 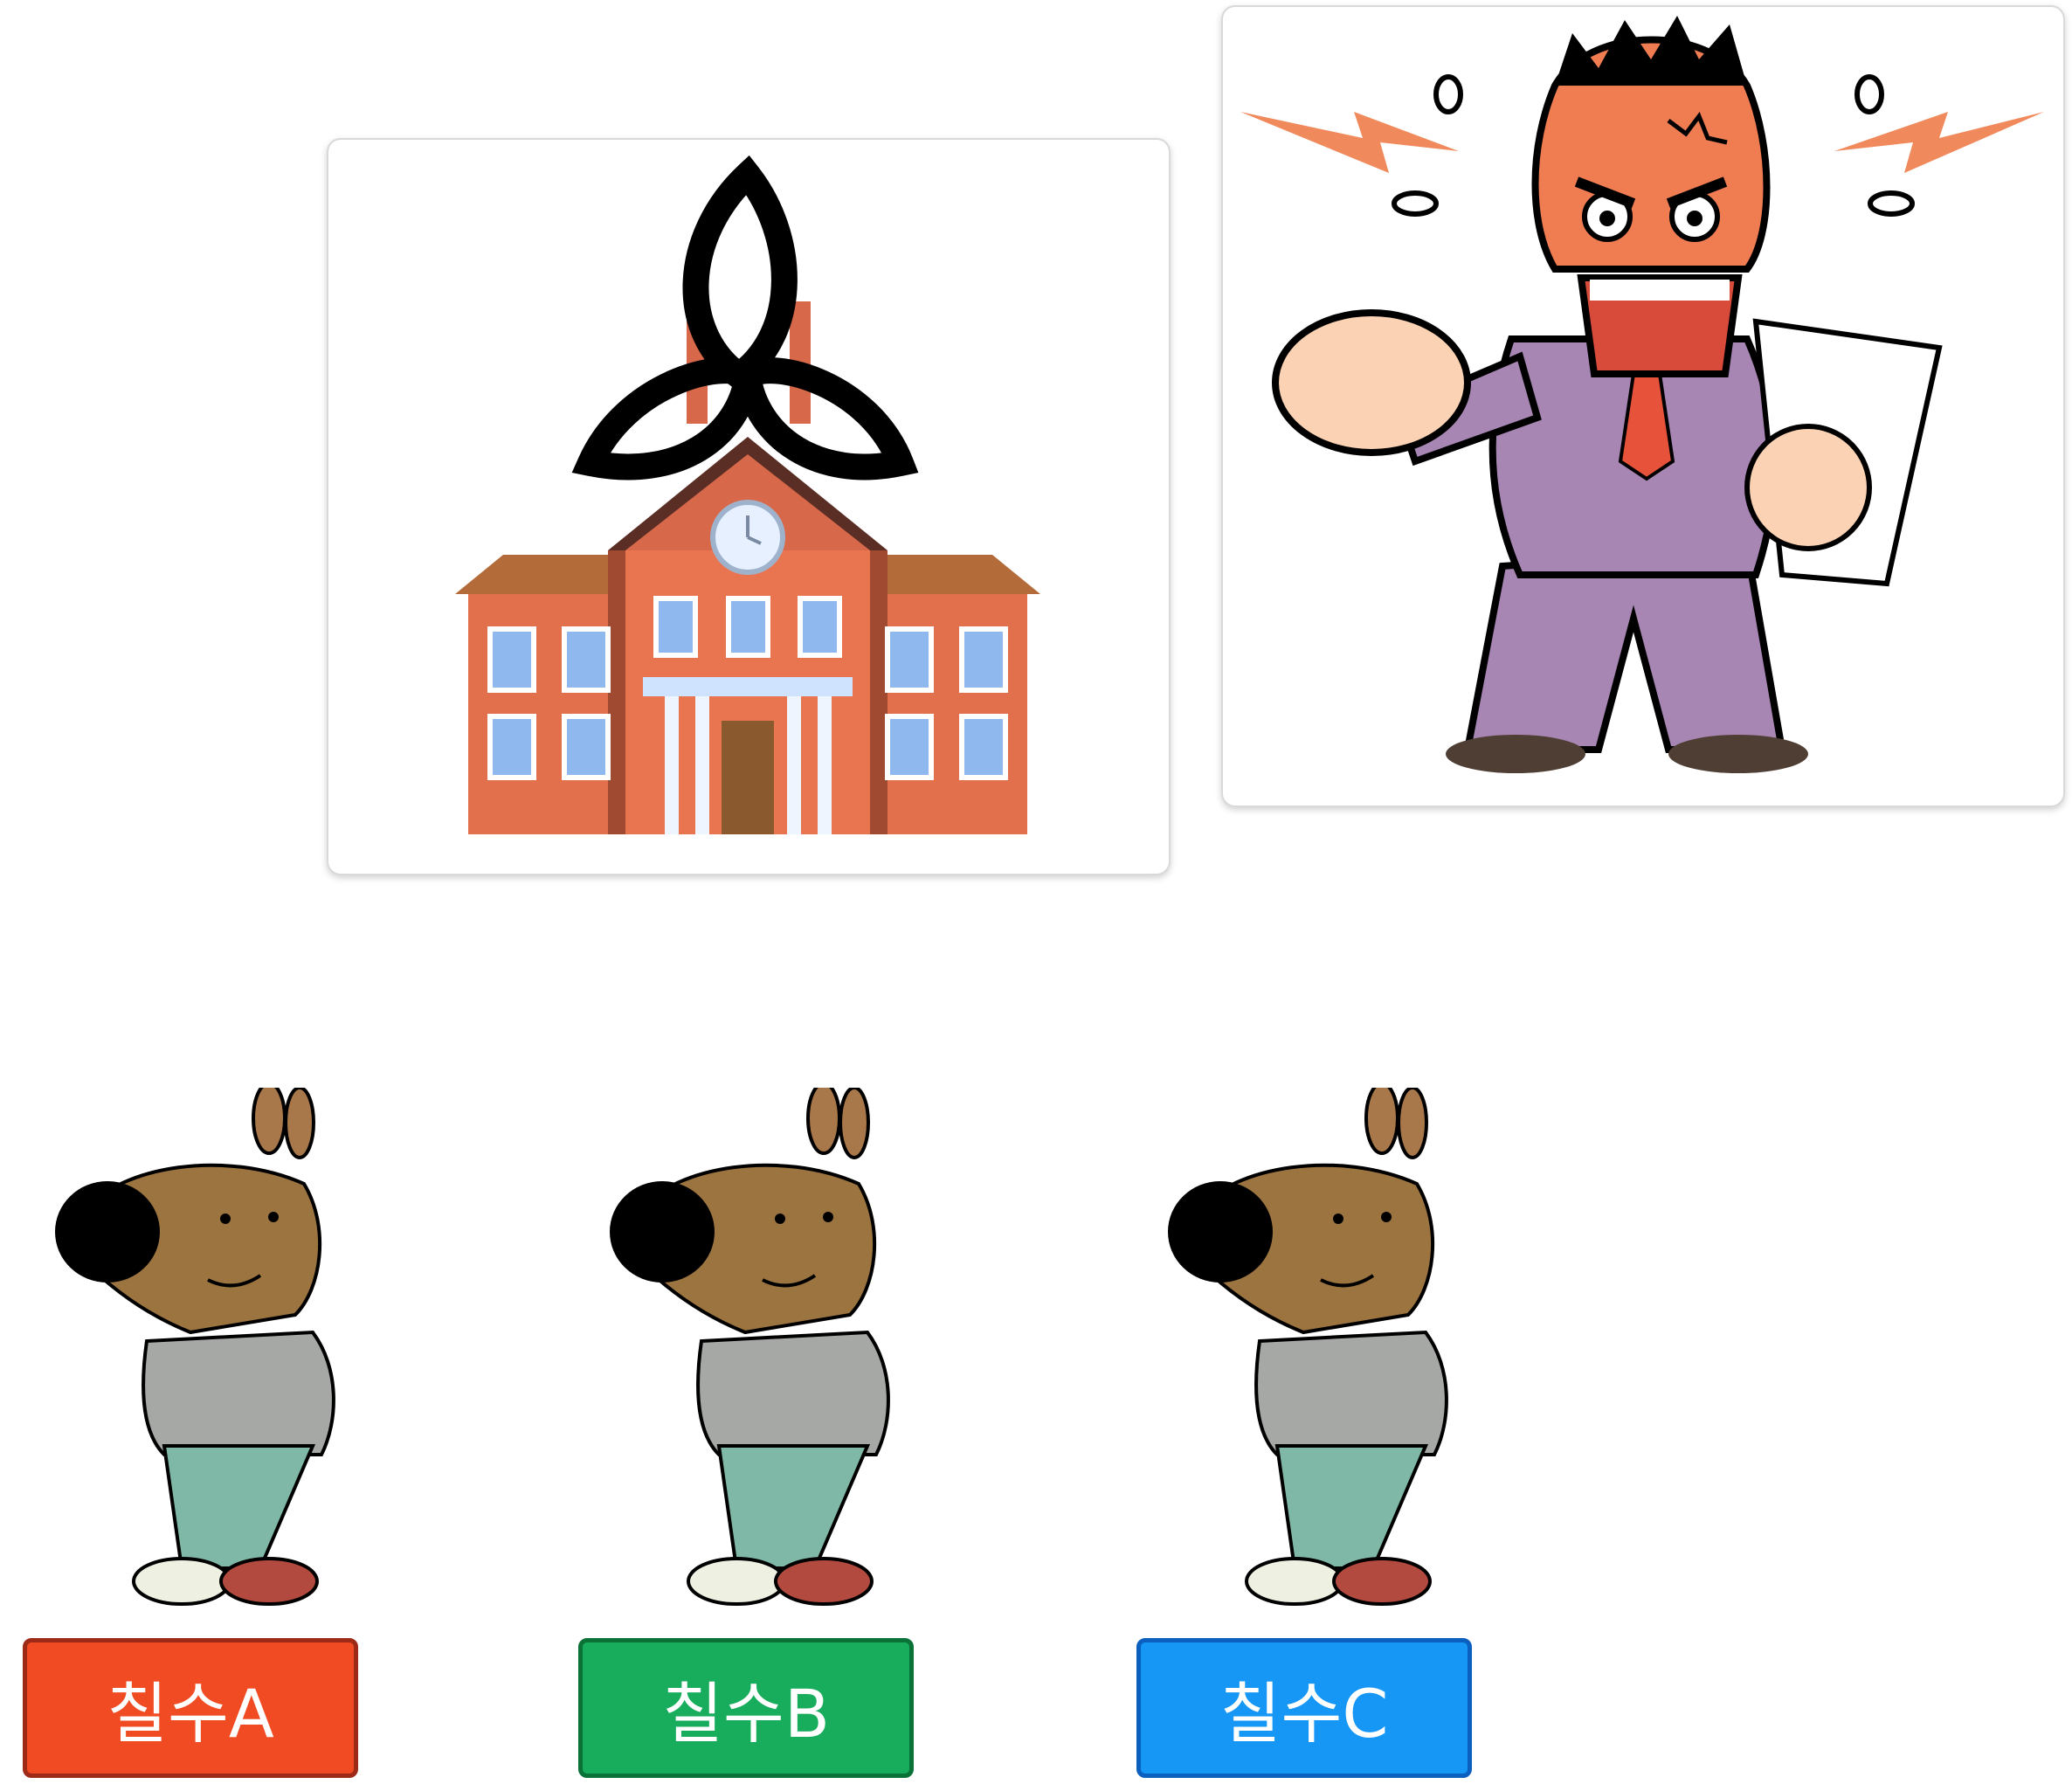 I want to click on school-building-icon, so click(x=748, y=494).